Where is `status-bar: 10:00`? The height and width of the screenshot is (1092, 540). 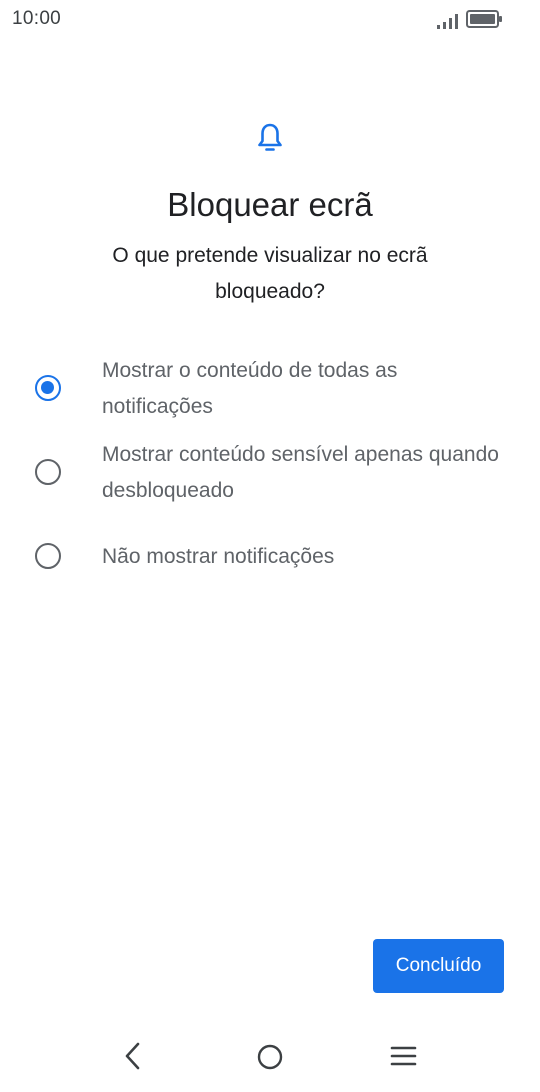
status-bar: 10:00 is located at coordinates (270, 20).